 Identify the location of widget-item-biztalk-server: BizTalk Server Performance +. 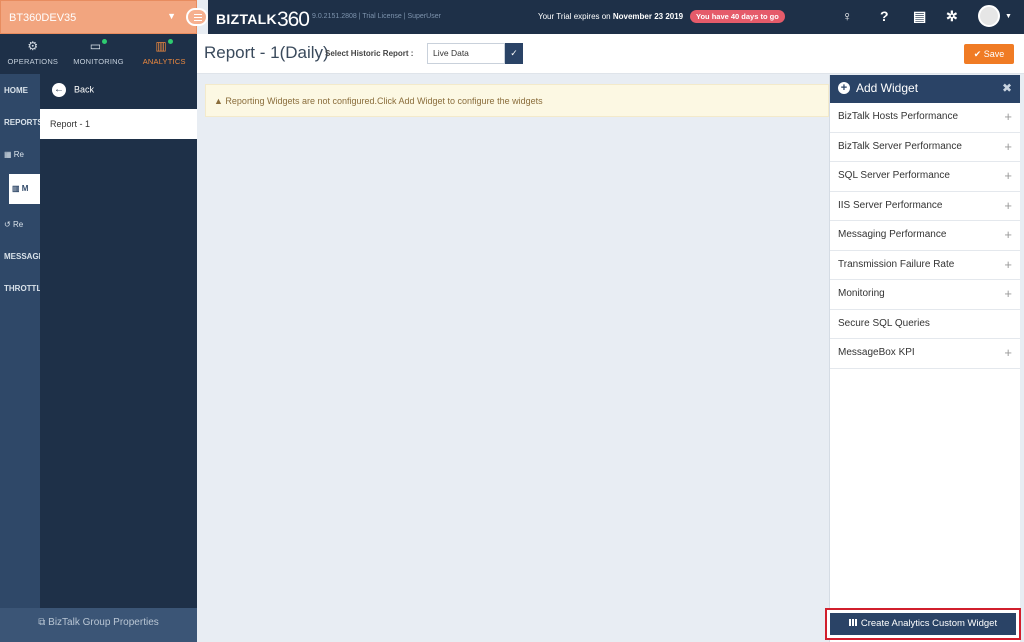
(925, 147).